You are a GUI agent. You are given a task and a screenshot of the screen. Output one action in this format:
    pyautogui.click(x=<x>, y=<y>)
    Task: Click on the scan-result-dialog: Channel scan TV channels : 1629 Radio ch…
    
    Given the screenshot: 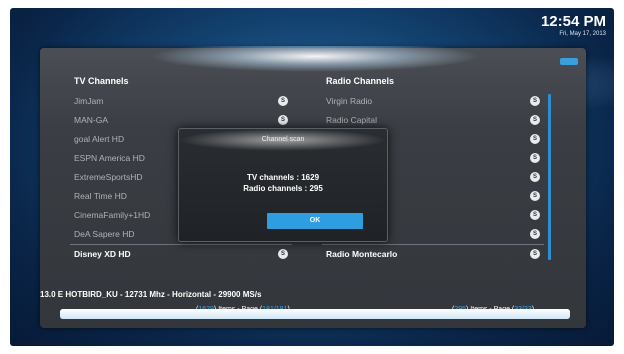 What is the action you would take?
    pyautogui.click(x=283, y=185)
    